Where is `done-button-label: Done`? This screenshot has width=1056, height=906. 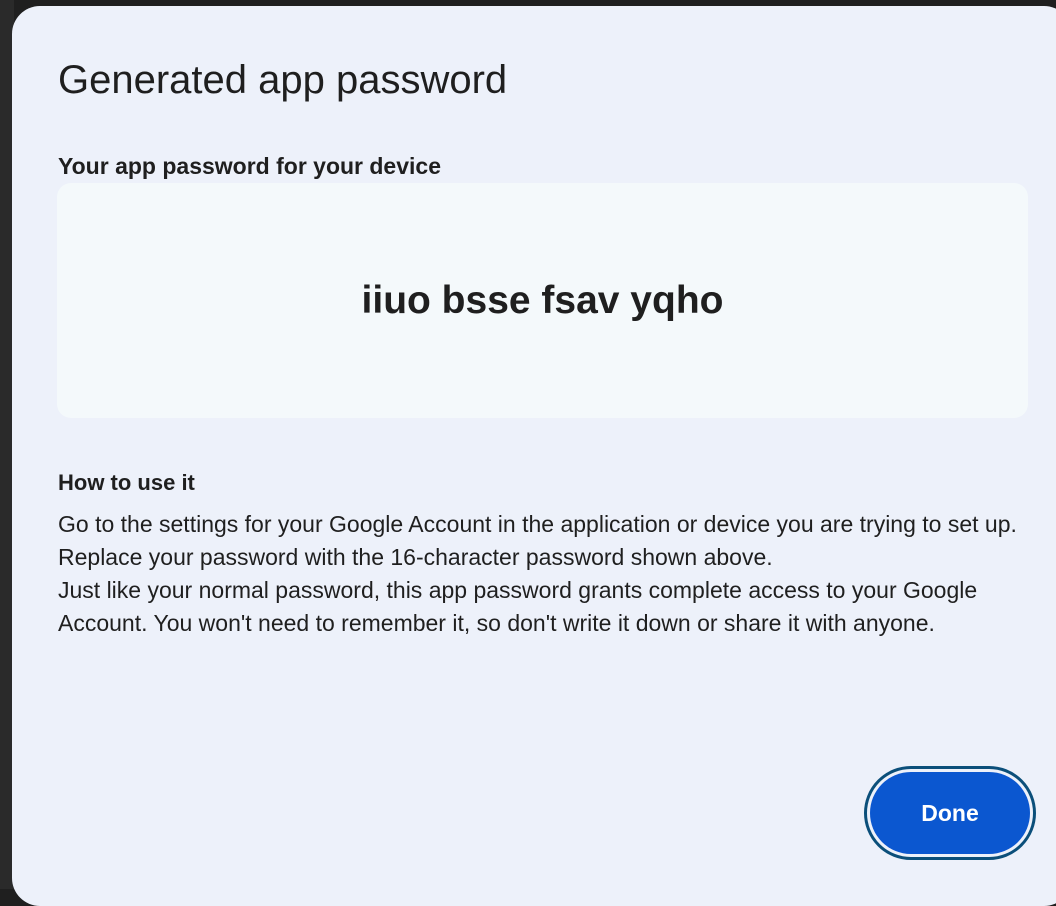 done-button-label: Done is located at coordinates (950, 813).